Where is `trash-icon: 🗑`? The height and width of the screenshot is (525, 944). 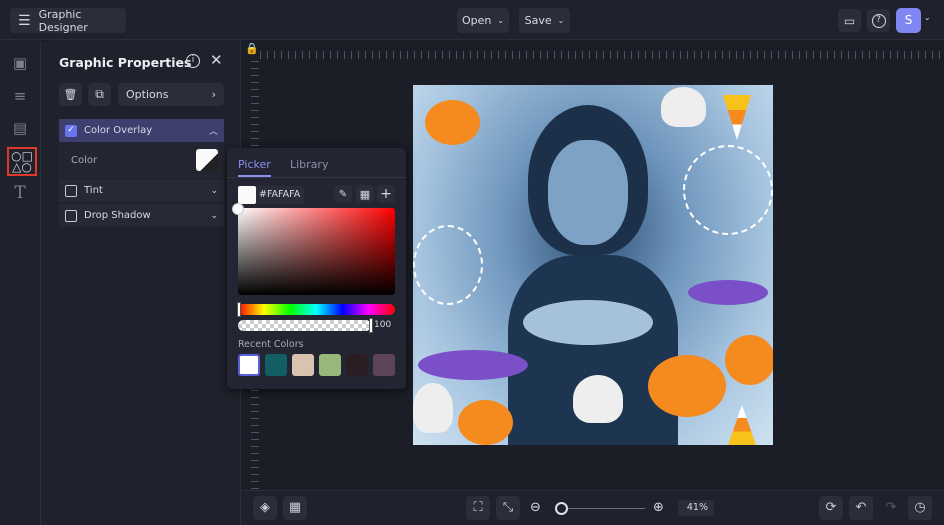 trash-icon: 🗑 is located at coordinates (70, 94).